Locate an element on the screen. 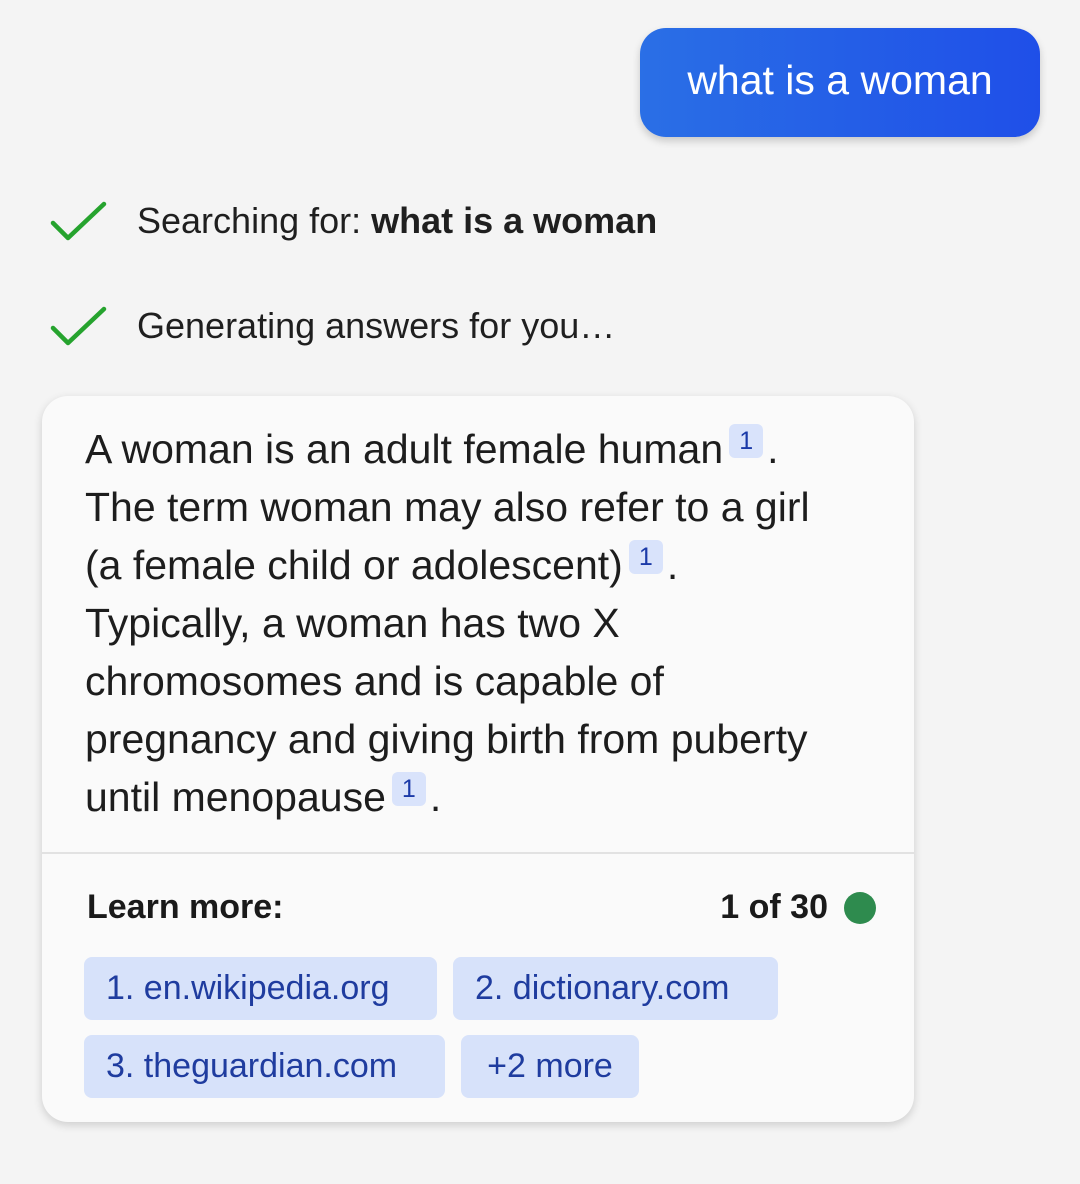 The width and height of the screenshot is (1080, 1184). response-counter: 1 of 30 is located at coordinates (798, 907).